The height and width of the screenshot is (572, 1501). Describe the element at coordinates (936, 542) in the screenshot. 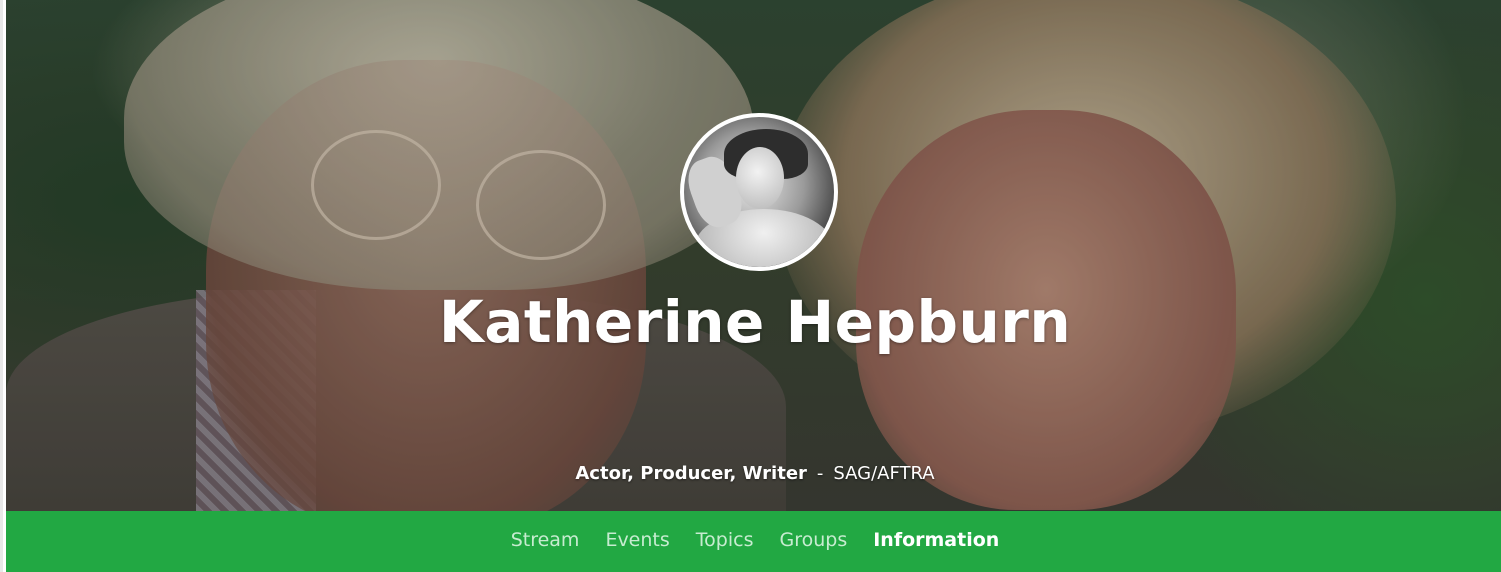

I see `tab-information: Information` at that location.